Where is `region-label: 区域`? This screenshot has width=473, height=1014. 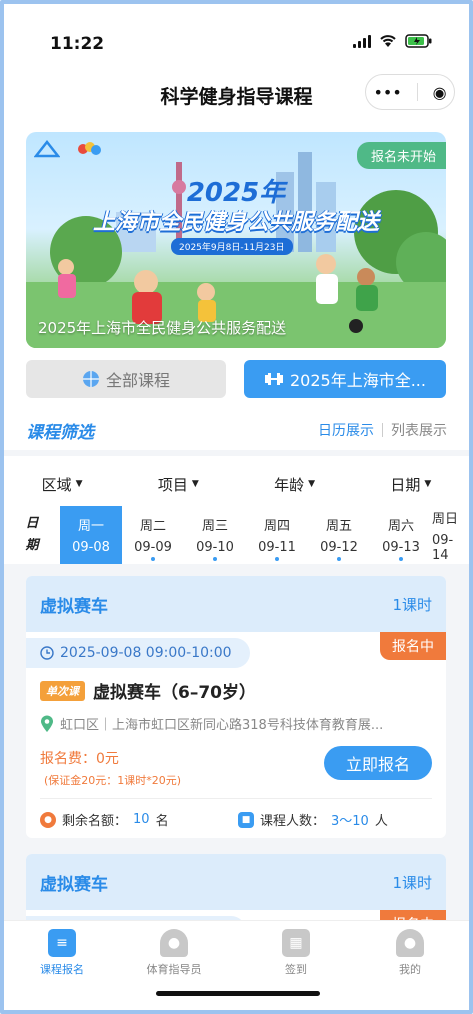 region-label: 区域 is located at coordinates (56, 484).